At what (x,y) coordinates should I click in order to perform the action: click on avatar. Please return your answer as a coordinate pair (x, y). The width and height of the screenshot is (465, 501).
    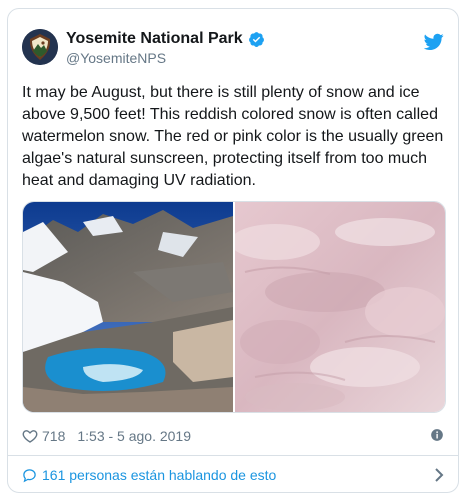
    Looking at the image, I should click on (40, 47).